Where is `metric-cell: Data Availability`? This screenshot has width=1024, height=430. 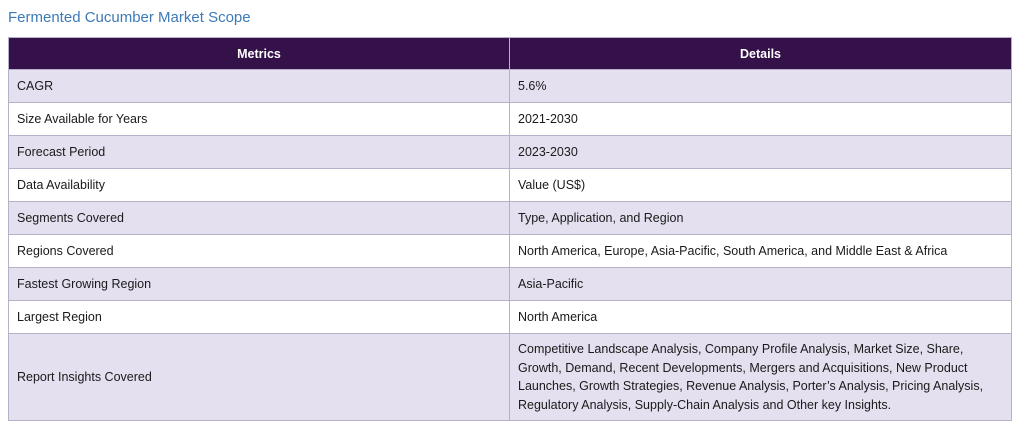
metric-cell: Data Availability is located at coordinates (259, 185).